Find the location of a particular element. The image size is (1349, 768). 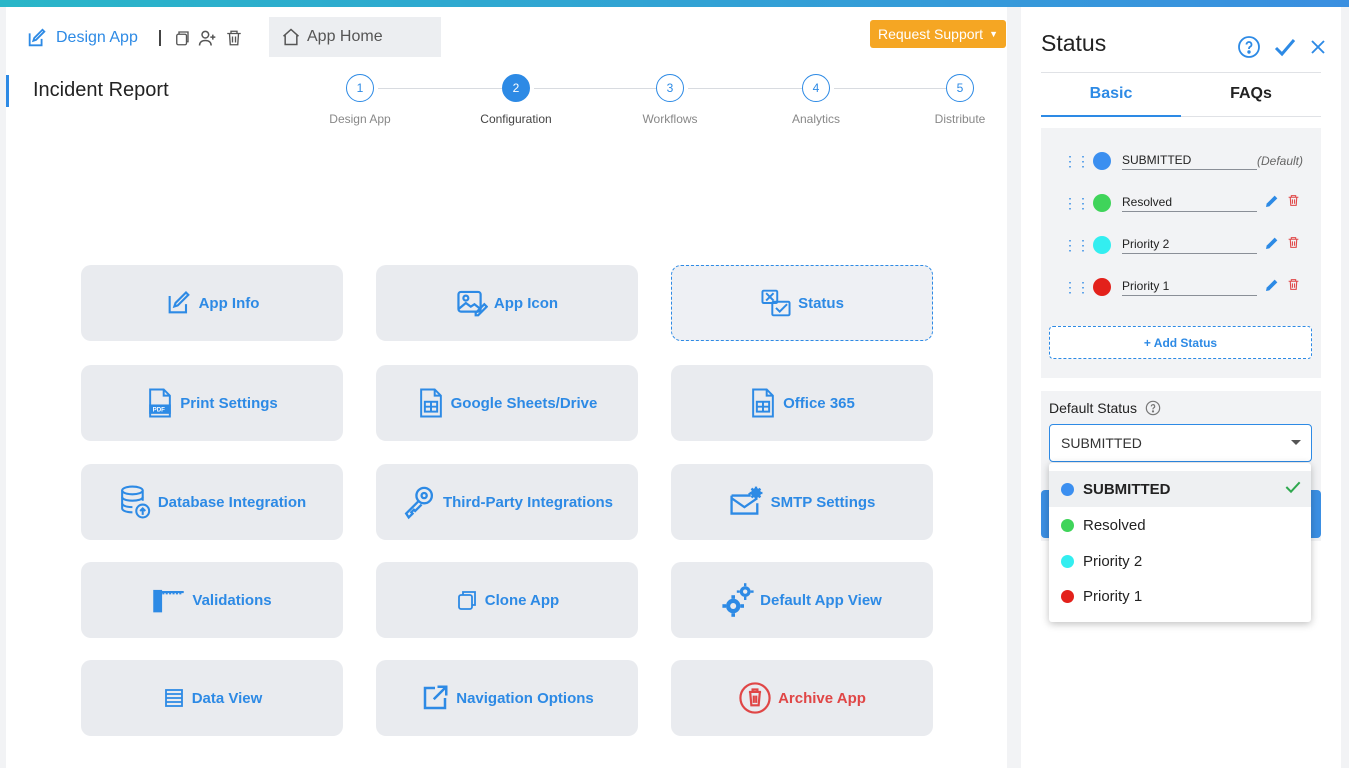

app-home-tab: App Home is located at coordinates (355, 37).